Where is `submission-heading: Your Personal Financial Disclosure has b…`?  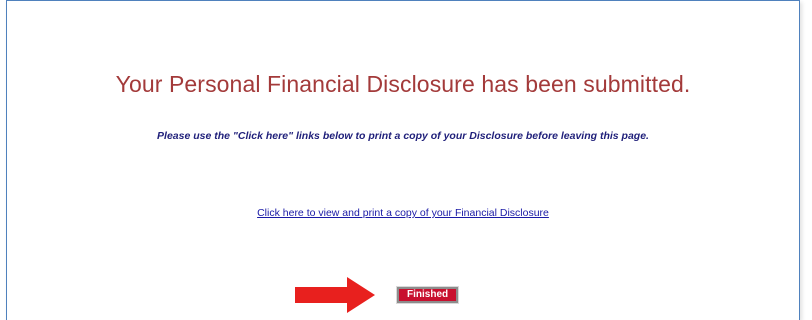
submission-heading: Your Personal Financial Disclosure has b… is located at coordinates (403, 84).